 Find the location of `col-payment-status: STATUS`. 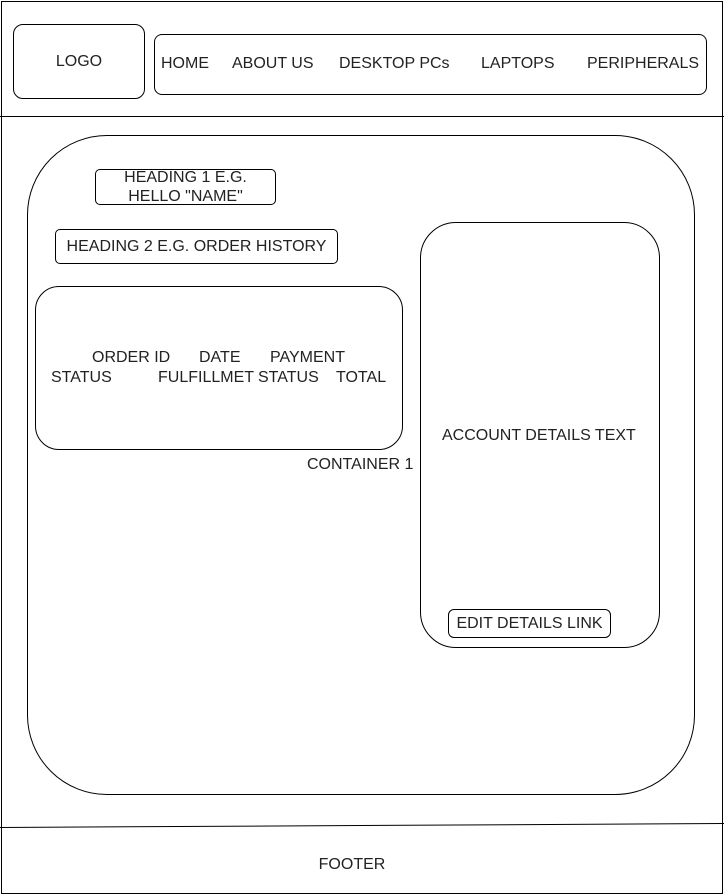

col-payment-status: STATUS is located at coordinates (288, 377).